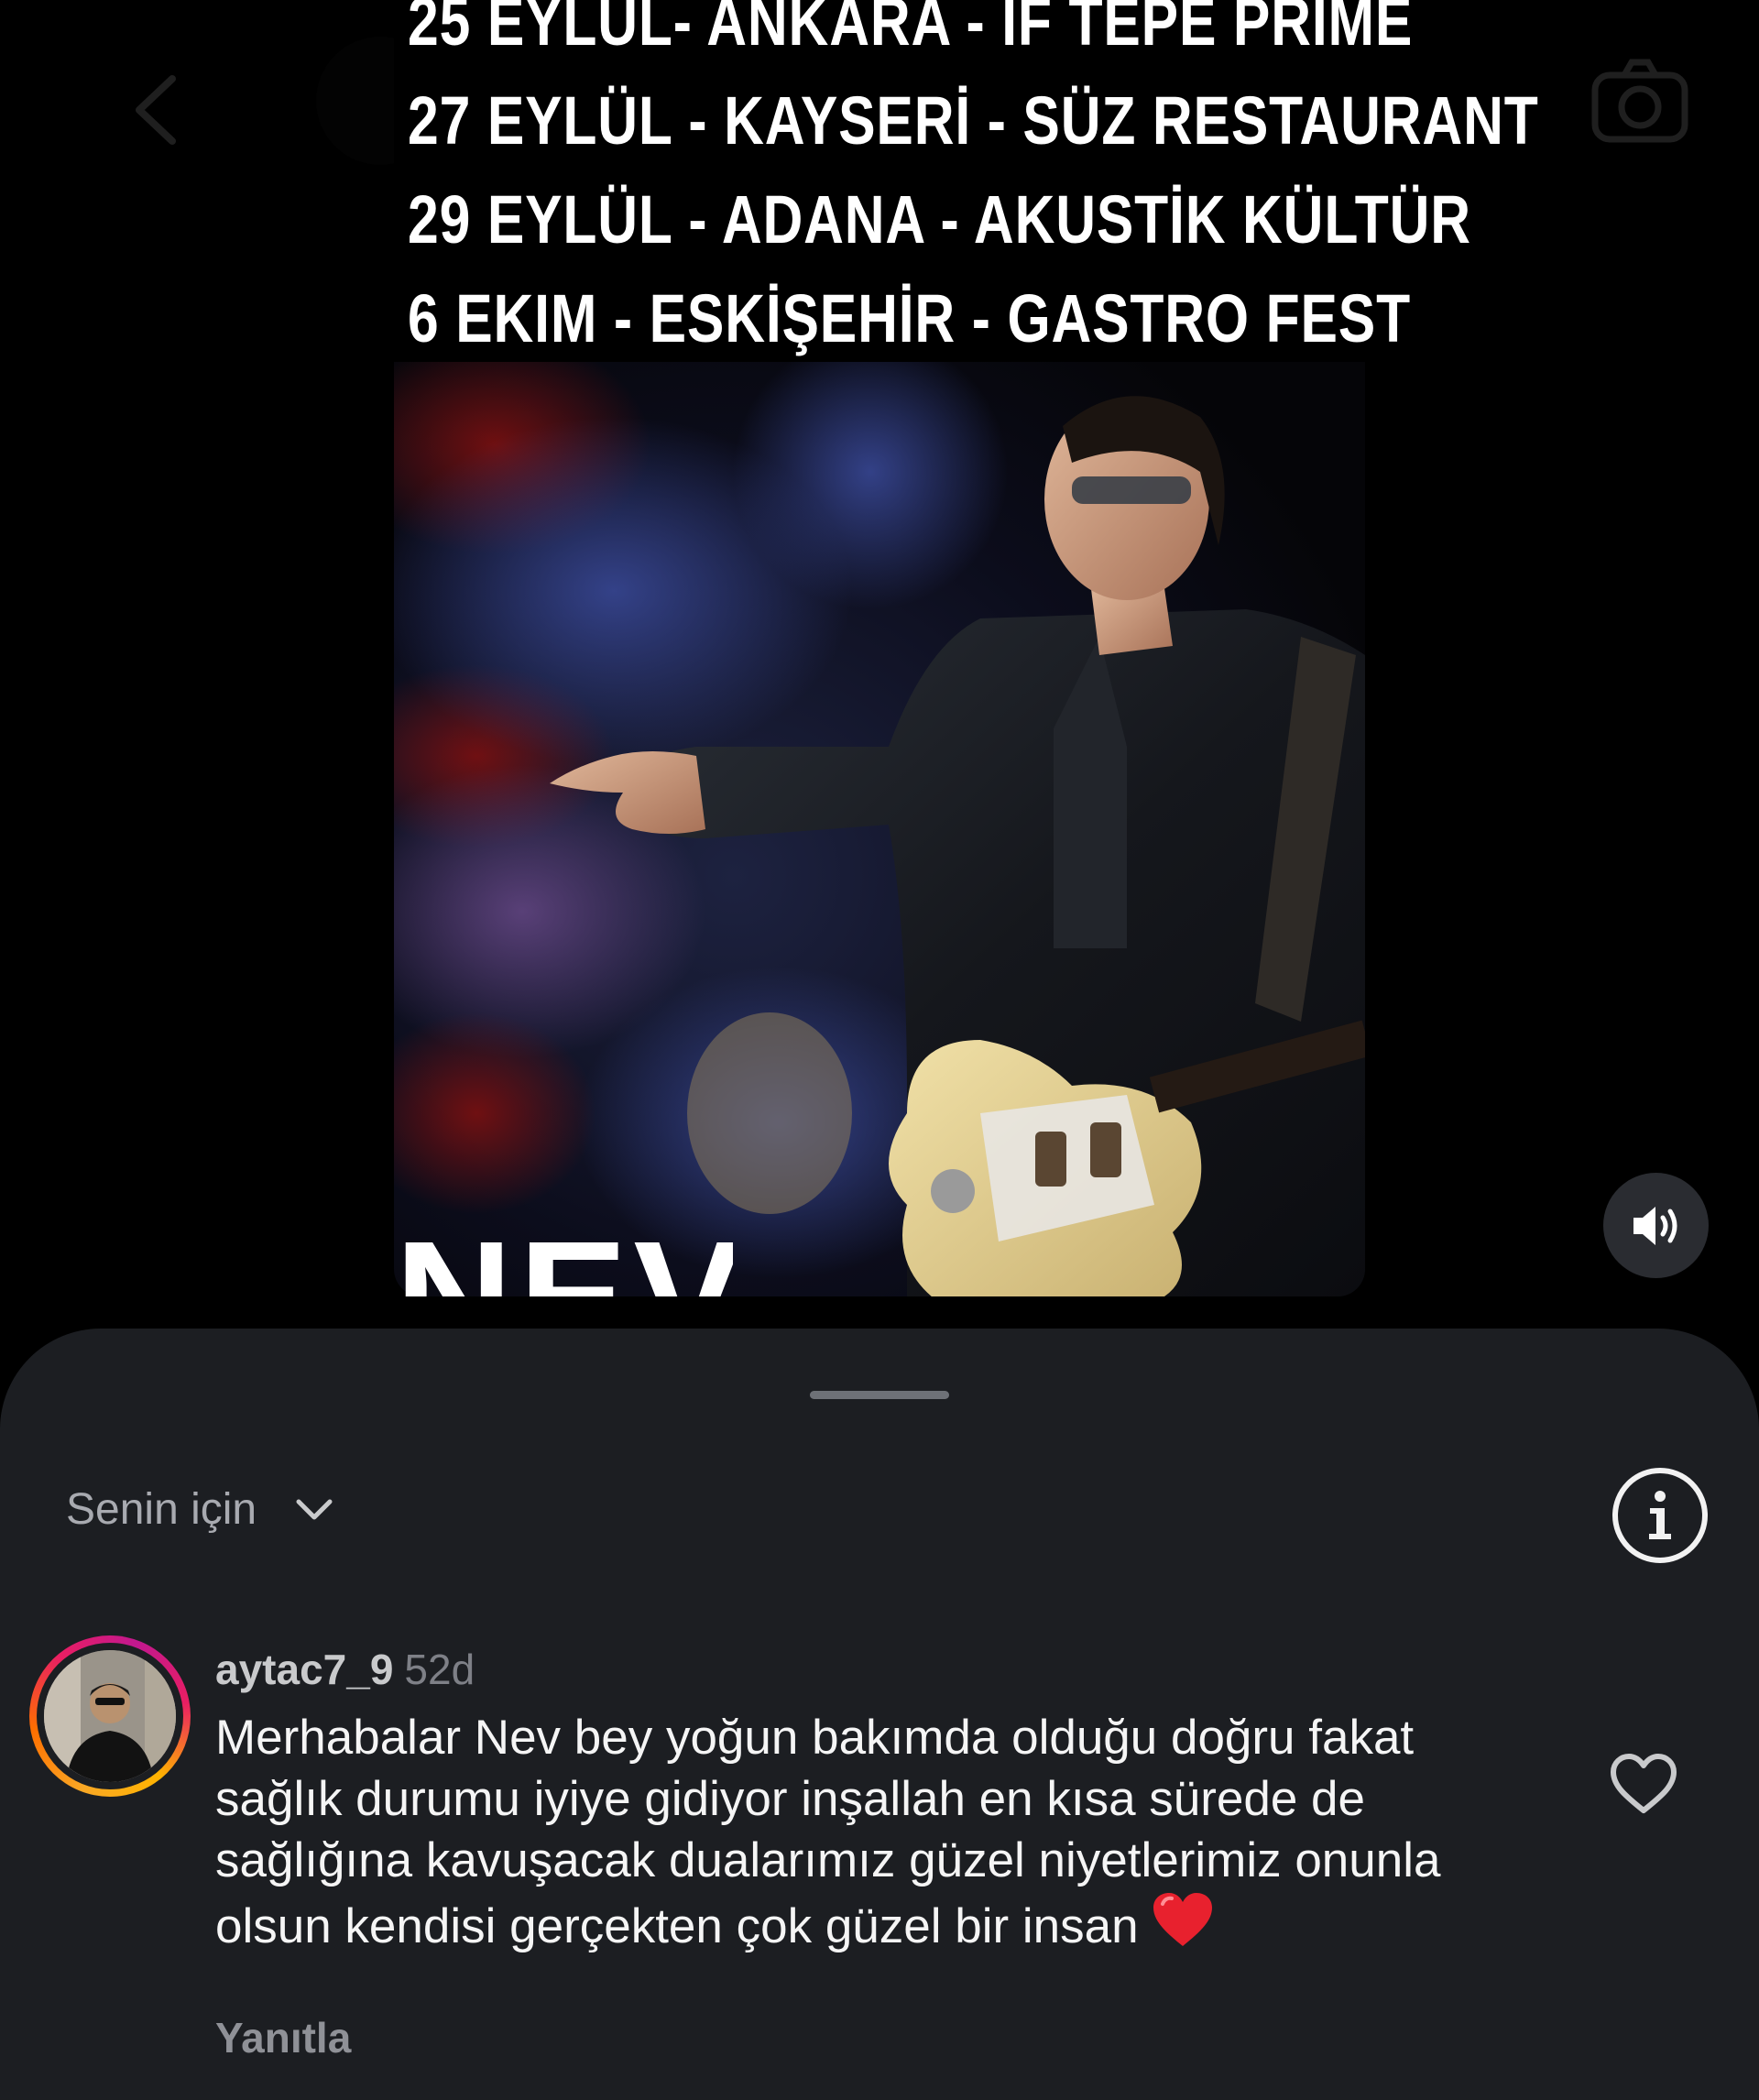 The height and width of the screenshot is (2100, 1759). I want to click on comment-filter-dropdown: Senin için, so click(200, 1509).